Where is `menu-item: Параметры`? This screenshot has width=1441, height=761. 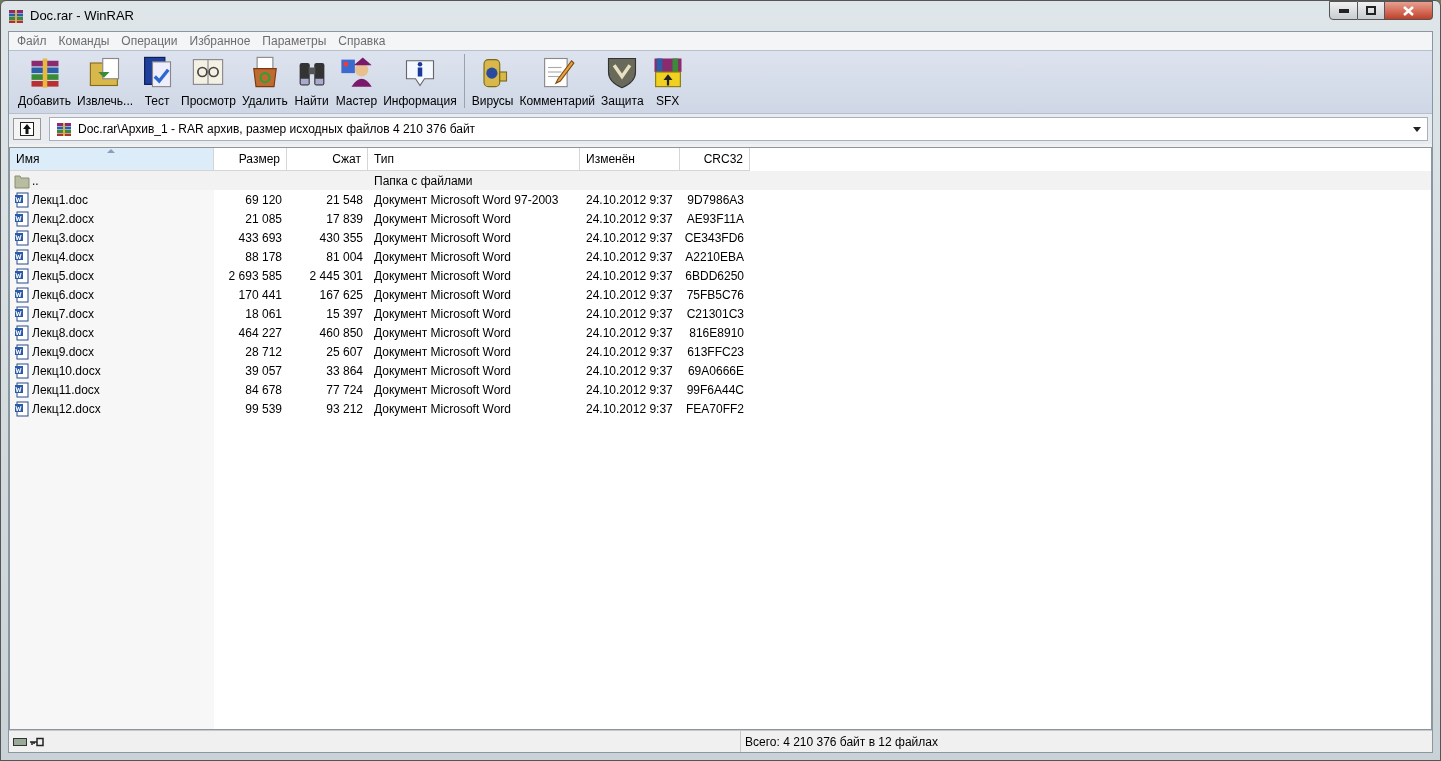
menu-item: Параметры is located at coordinates (294, 41).